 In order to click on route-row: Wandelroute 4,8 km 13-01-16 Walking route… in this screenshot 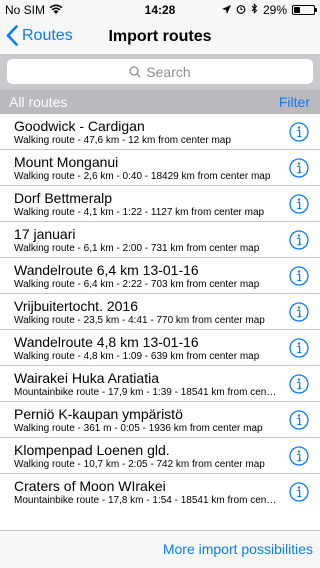, I will do `click(160, 348)`.